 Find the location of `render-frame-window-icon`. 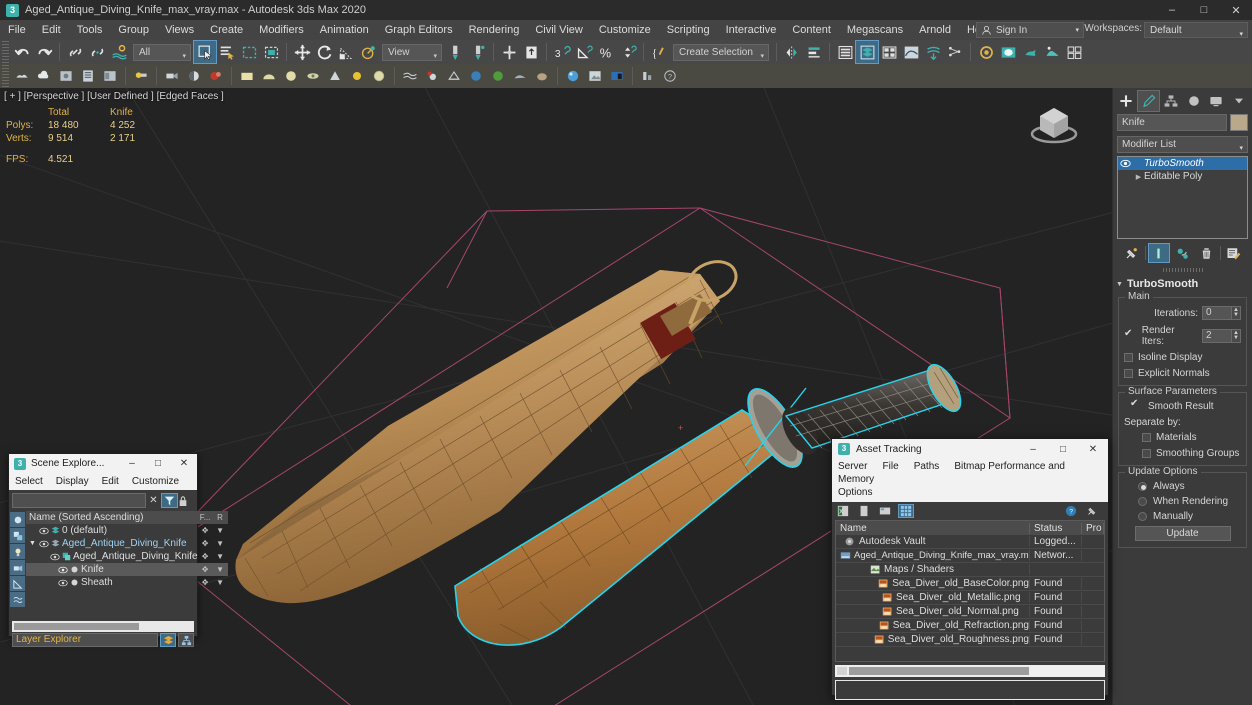

render-frame-window-icon is located at coordinates (1074, 52).